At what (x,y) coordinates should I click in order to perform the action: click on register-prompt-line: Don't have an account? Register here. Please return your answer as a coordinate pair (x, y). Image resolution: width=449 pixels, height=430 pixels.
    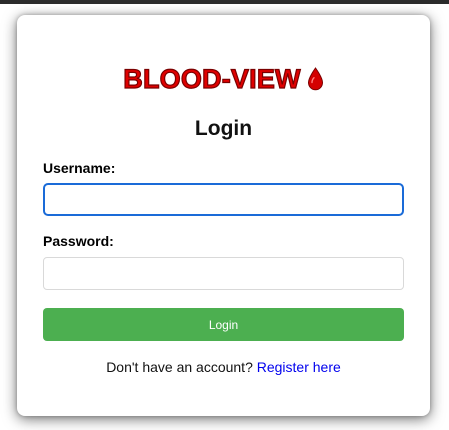
    Looking at the image, I should click on (223, 367).